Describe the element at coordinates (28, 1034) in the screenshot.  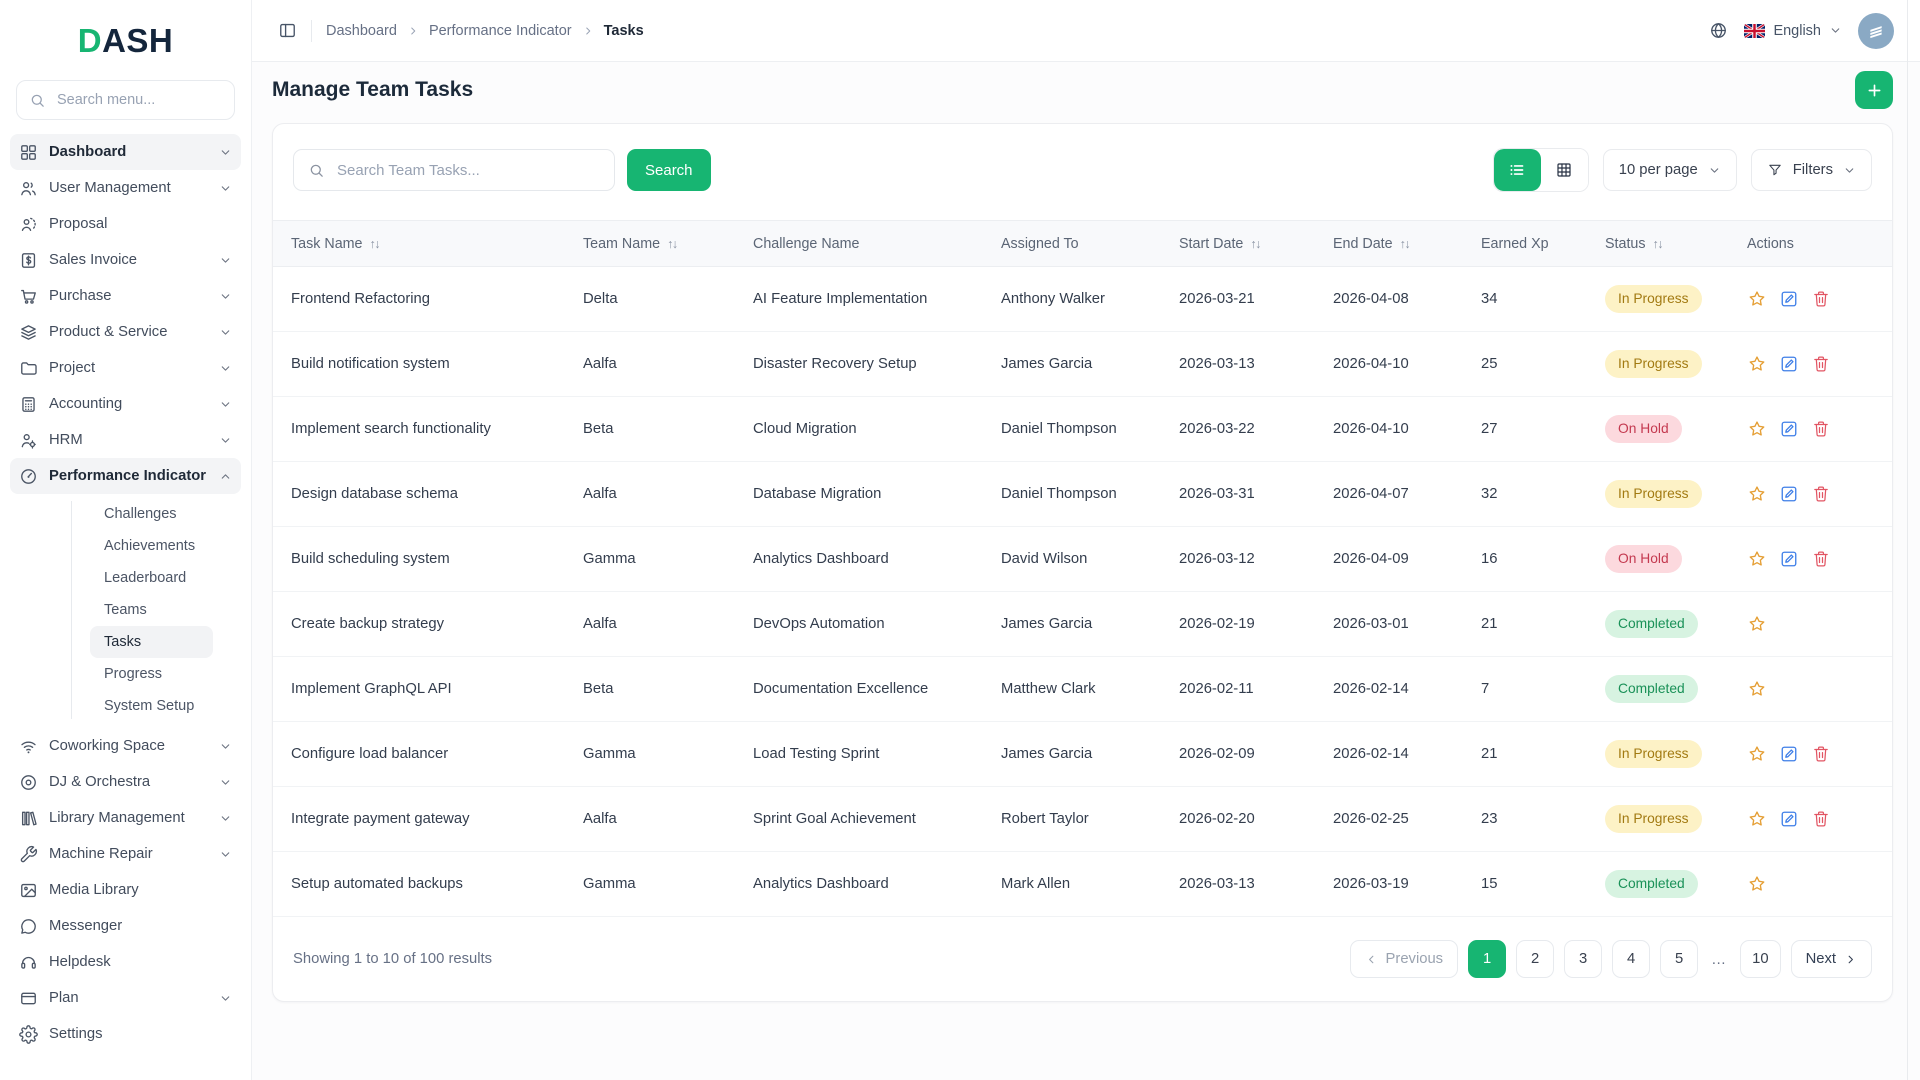
I see `gear-icon` at that location.